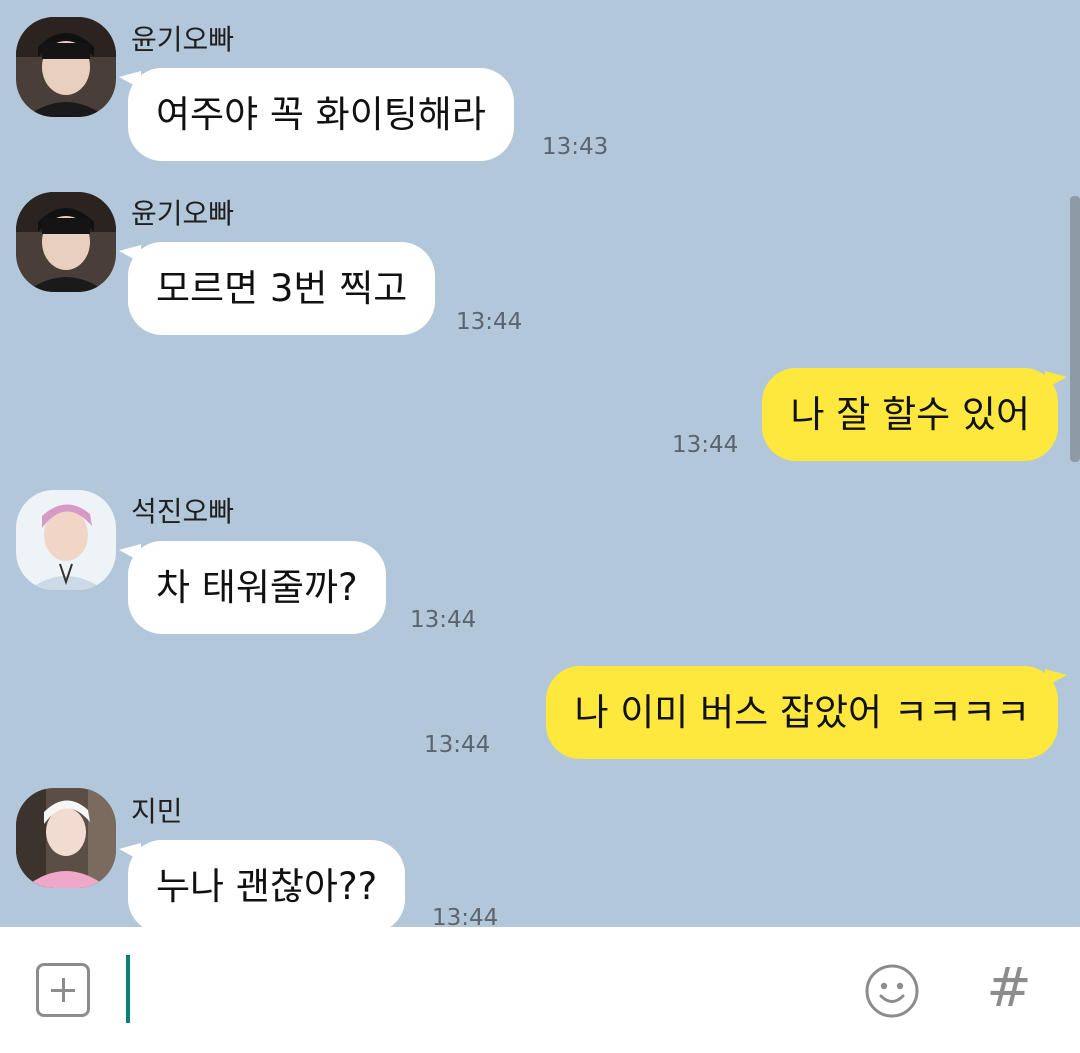 The width and height of the screenshot is (1080, 1053). I want to click on scrollbar-thumb, so click(1075, 329).